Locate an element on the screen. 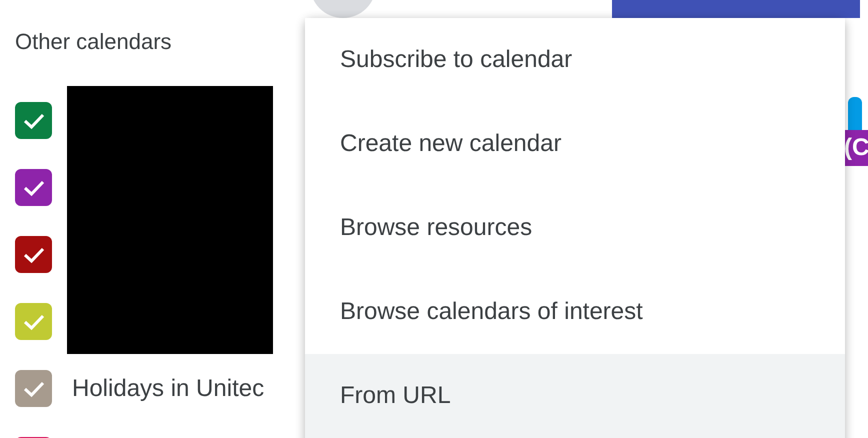 This screenshot has height=438, width=868. menu-item: Subscribe to calendar is located at coordinates (575, 60).